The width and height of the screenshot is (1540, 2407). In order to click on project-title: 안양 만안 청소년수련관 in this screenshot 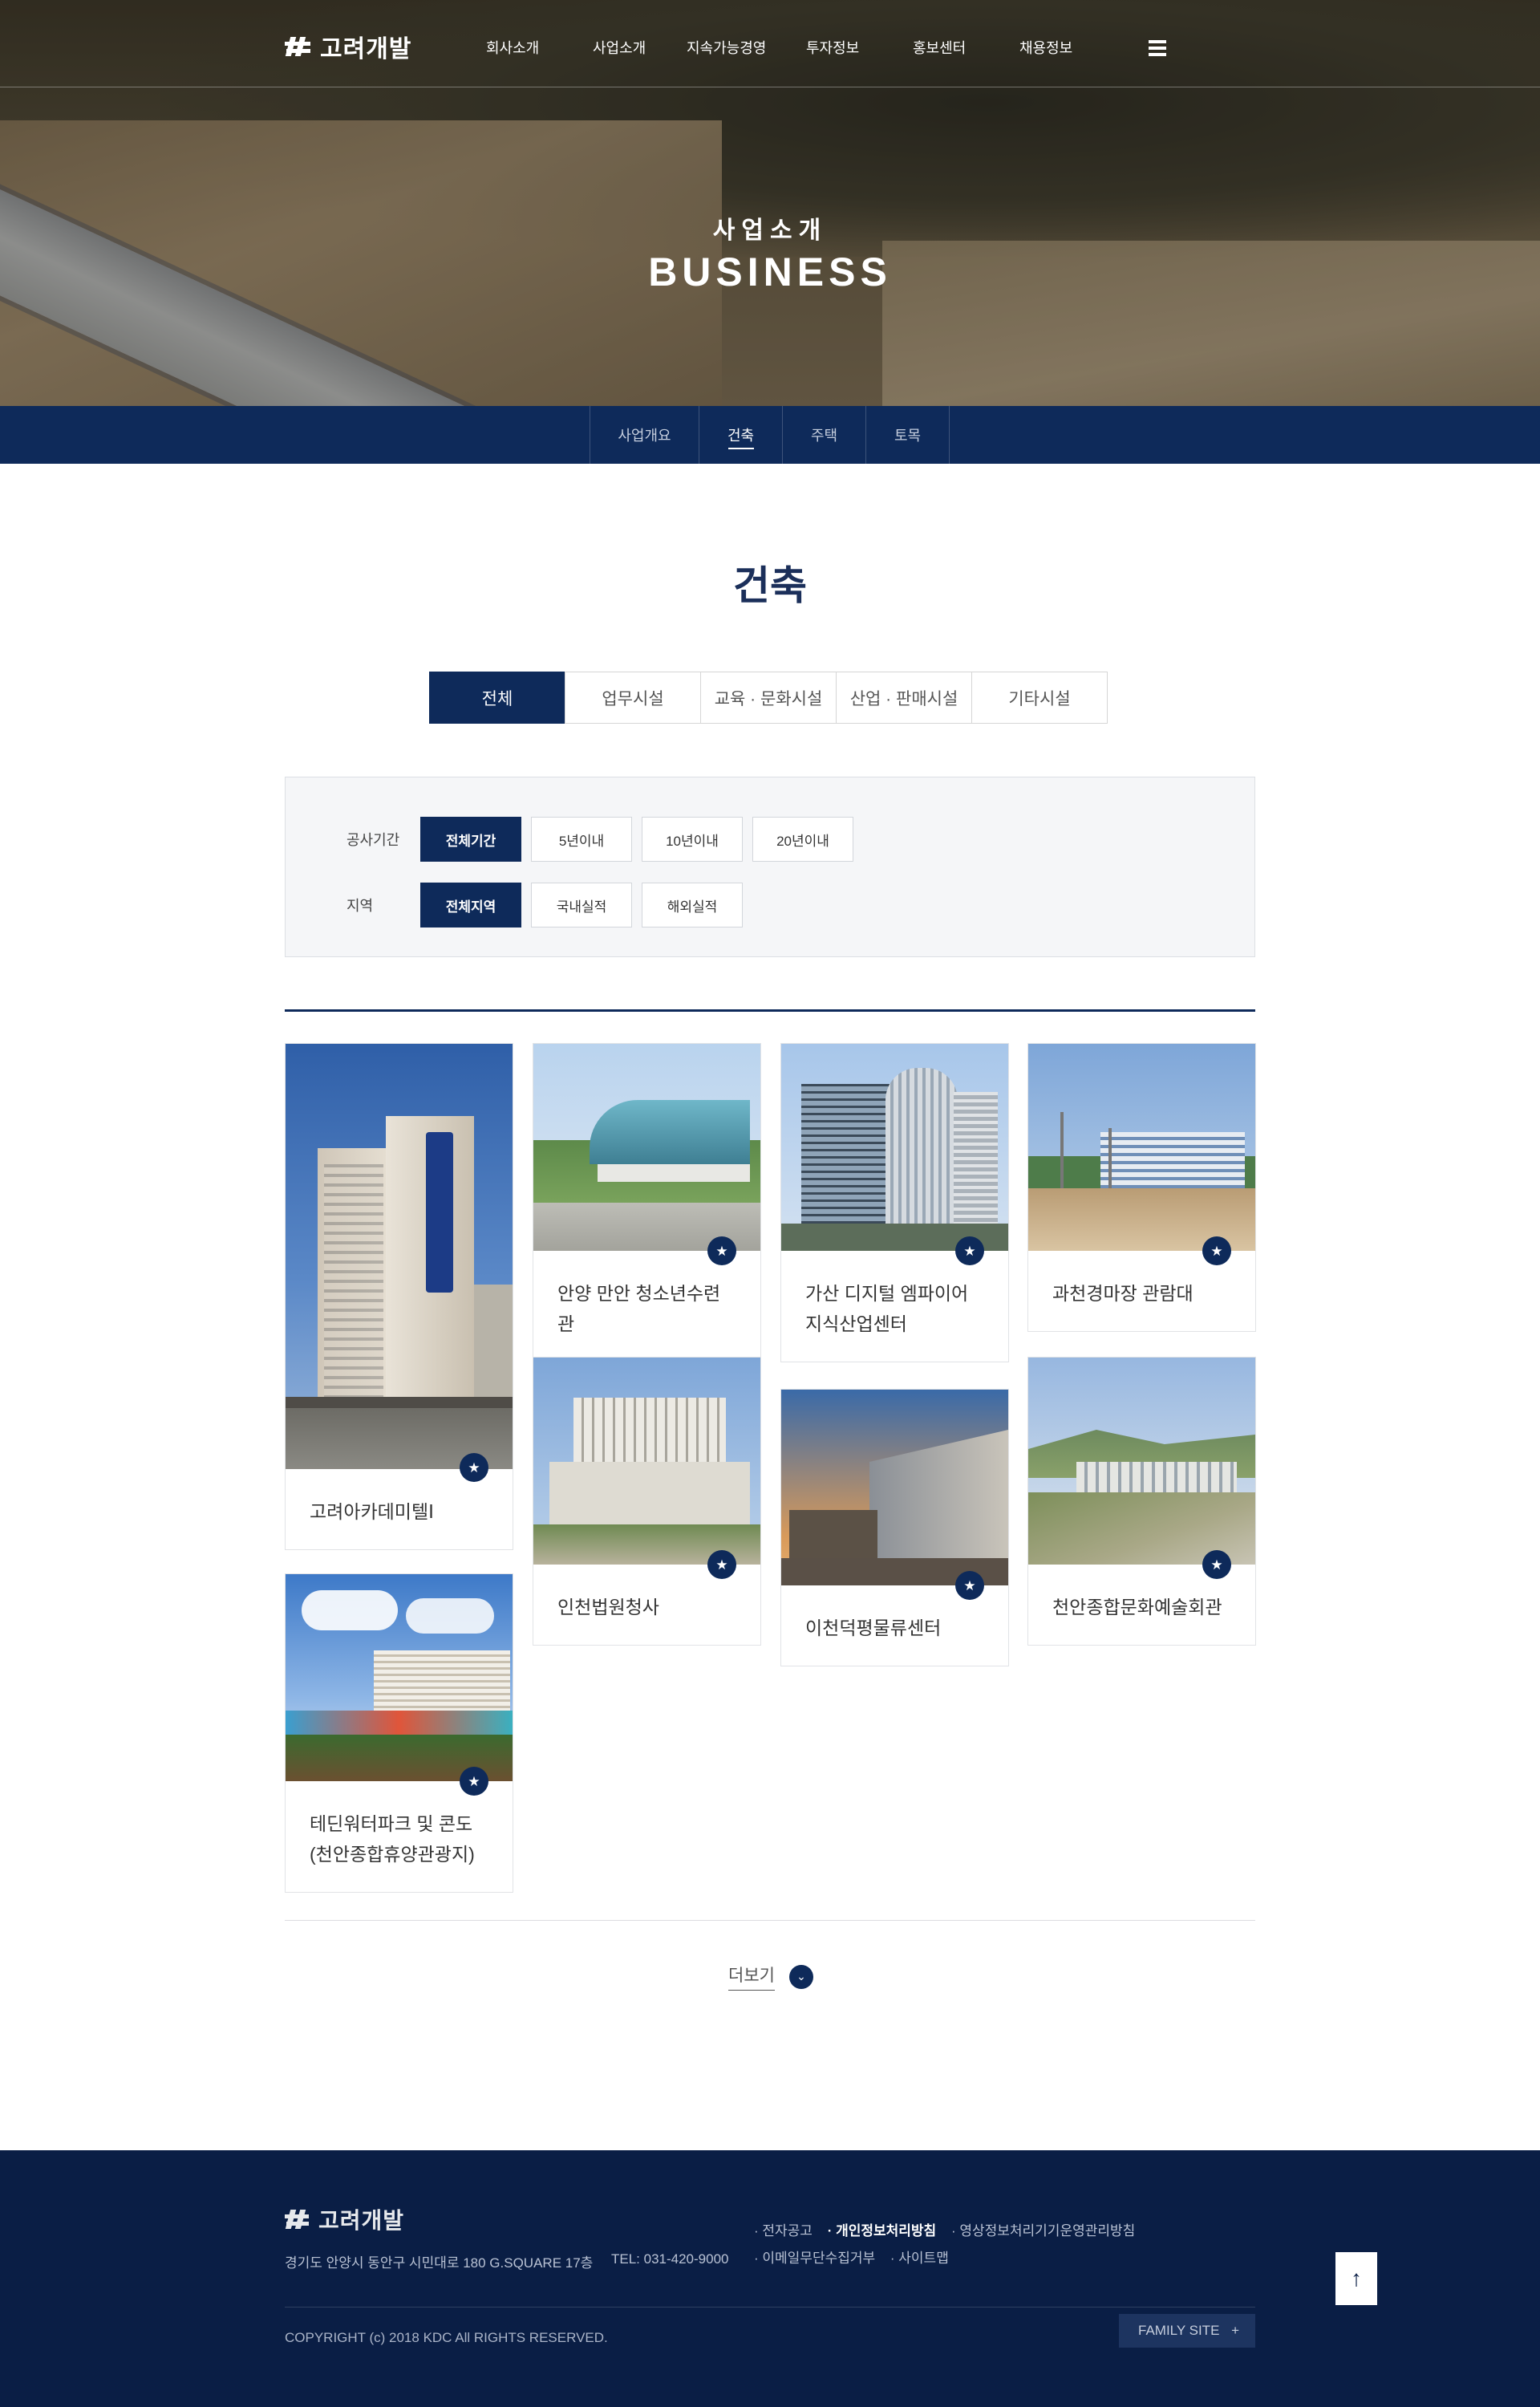, I will do `click(639, 1308)`.